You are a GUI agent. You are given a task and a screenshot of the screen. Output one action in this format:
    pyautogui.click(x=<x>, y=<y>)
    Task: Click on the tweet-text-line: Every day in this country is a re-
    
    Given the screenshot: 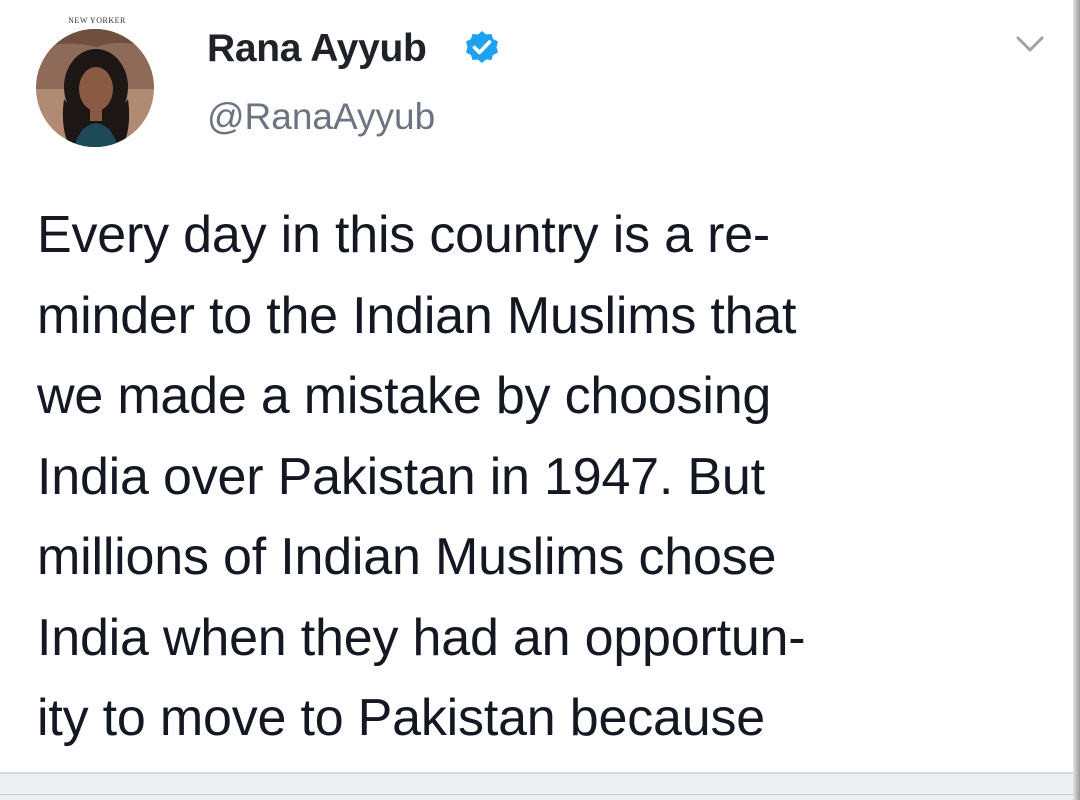 What is the action you would take?
    pyautogui.click(x=404, y=235)
    